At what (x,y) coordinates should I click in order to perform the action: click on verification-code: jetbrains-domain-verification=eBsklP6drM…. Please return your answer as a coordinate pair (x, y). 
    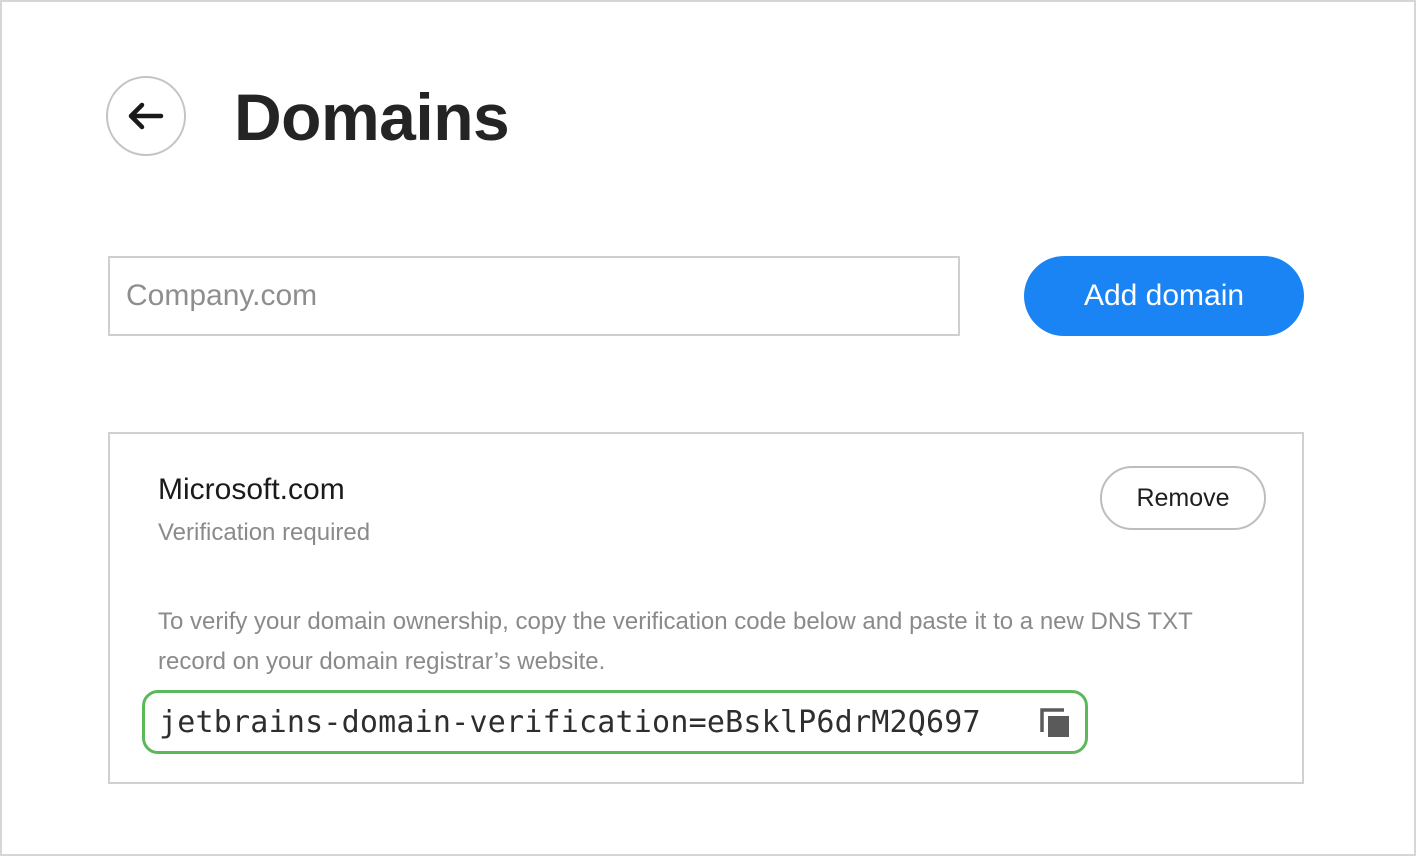
    Looking at the image, I should click on (570, 722).